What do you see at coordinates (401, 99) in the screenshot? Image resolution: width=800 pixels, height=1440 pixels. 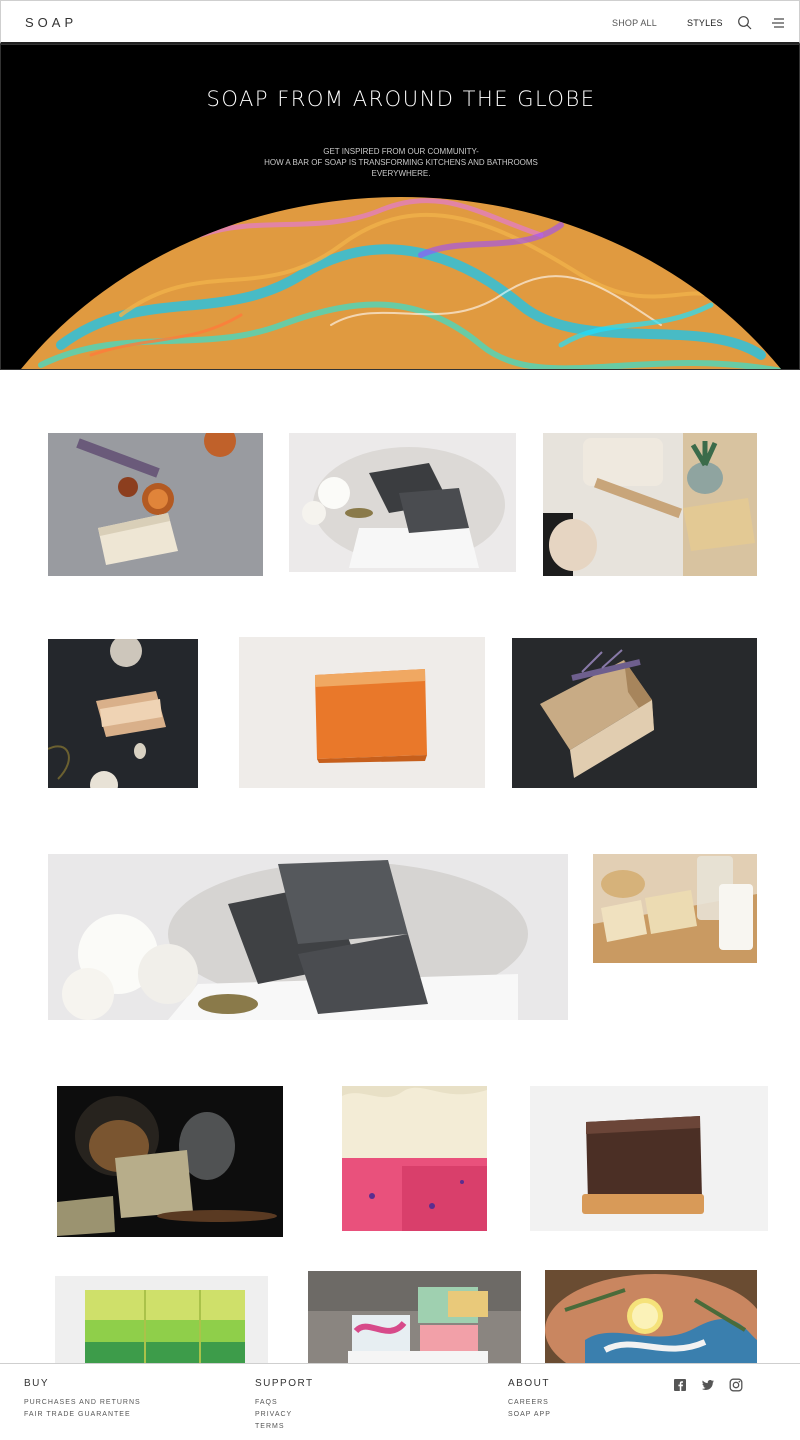 I see `hero-title: SOAP FROM AROUND THE GLOBE` at bounding box center [401, 99].